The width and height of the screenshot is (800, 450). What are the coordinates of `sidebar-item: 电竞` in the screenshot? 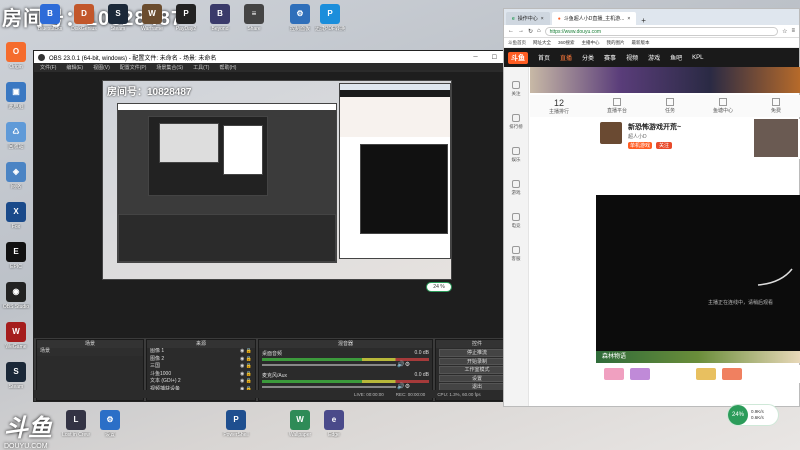 It's located at (516, 215).